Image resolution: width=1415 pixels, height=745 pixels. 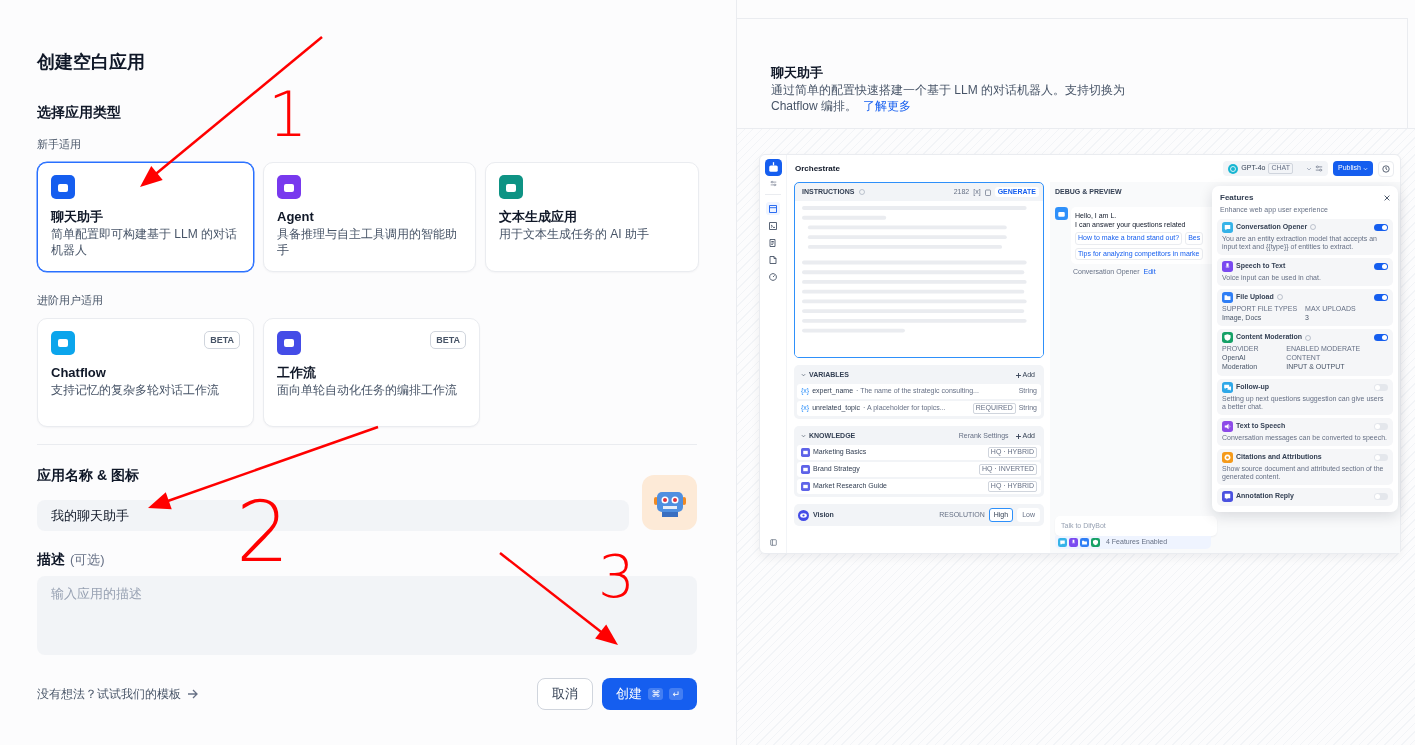 I want to click on app-type-card: 文本生成应用 用于文本生成任务的 AI 助手, so click(x=592, y=217).